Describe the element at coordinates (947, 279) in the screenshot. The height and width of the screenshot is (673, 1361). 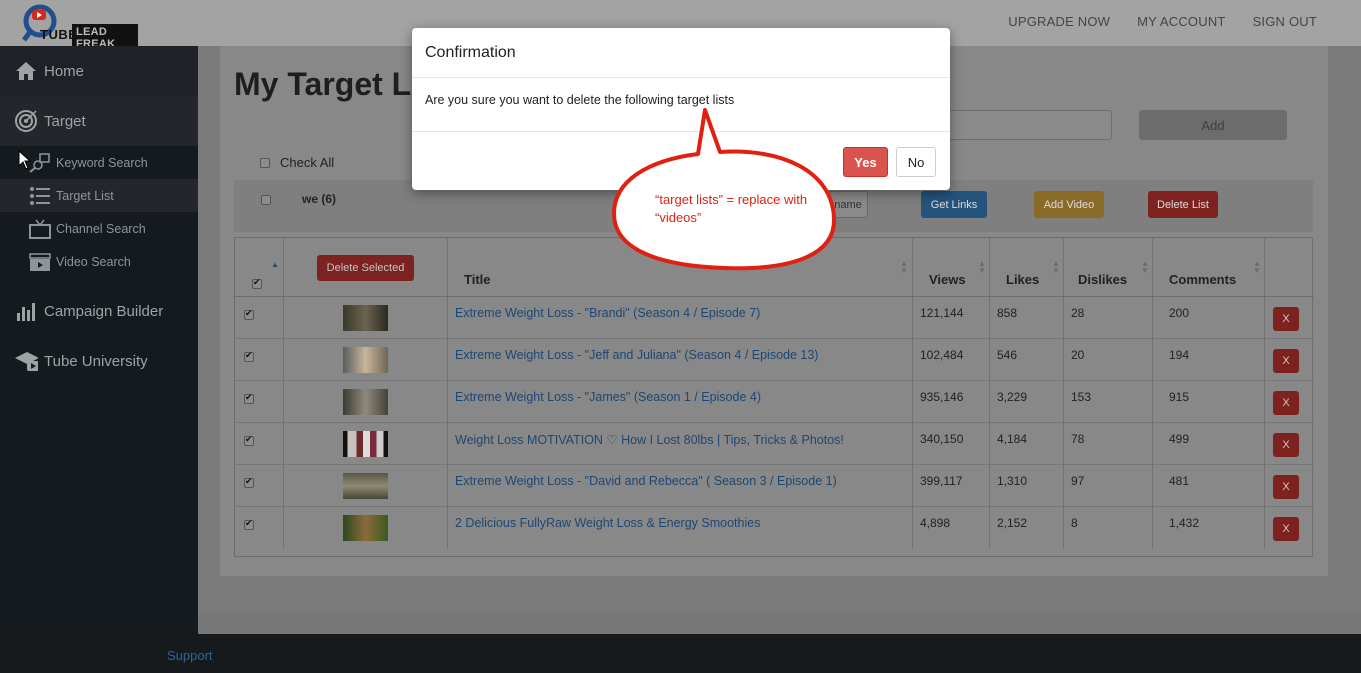
I see `column-header-views: Views` at that location.